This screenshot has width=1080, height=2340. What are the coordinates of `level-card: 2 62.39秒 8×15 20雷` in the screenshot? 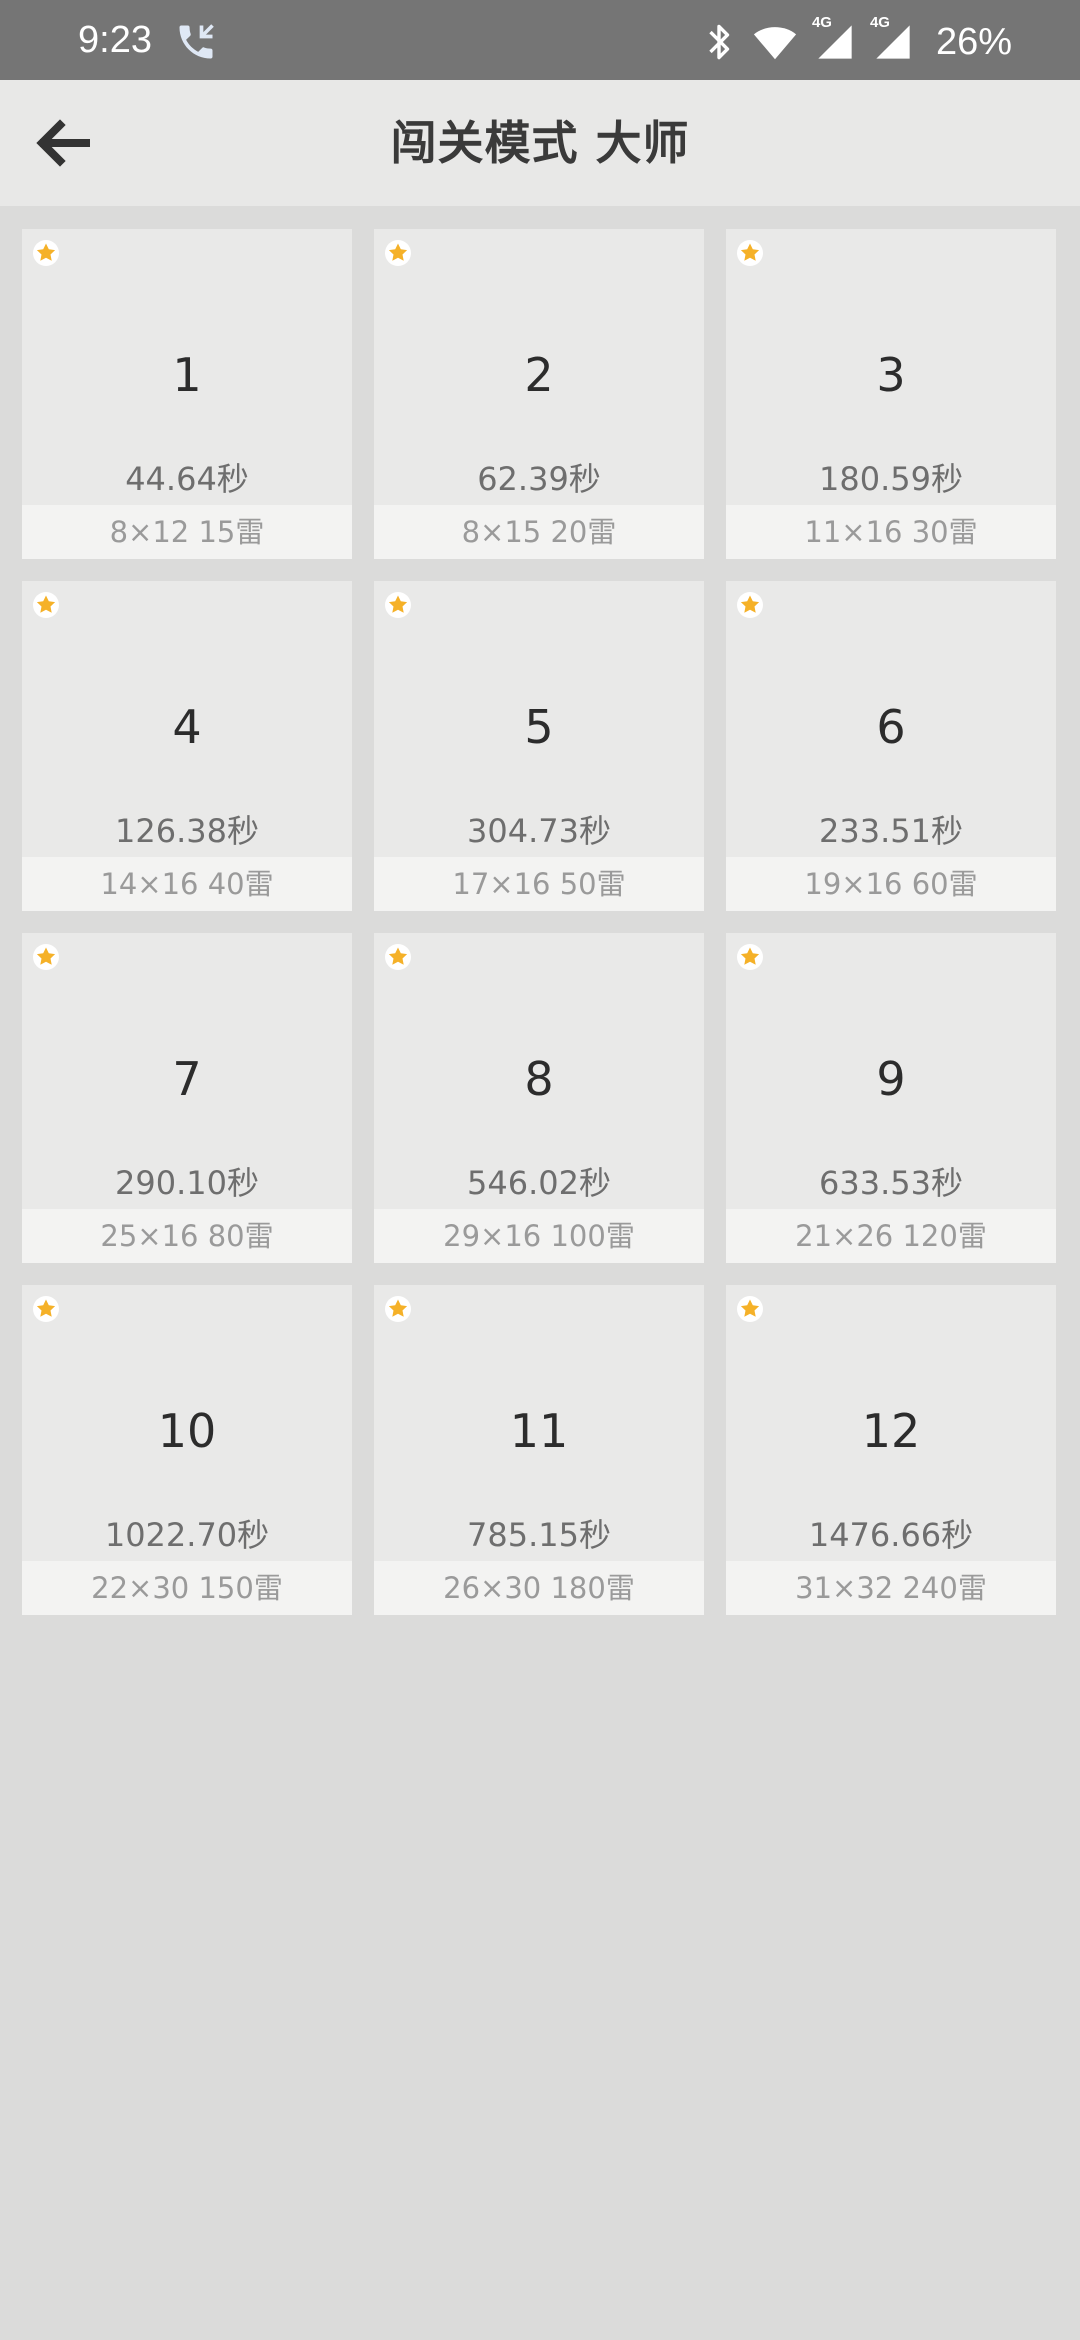 It's located at (539, 394).